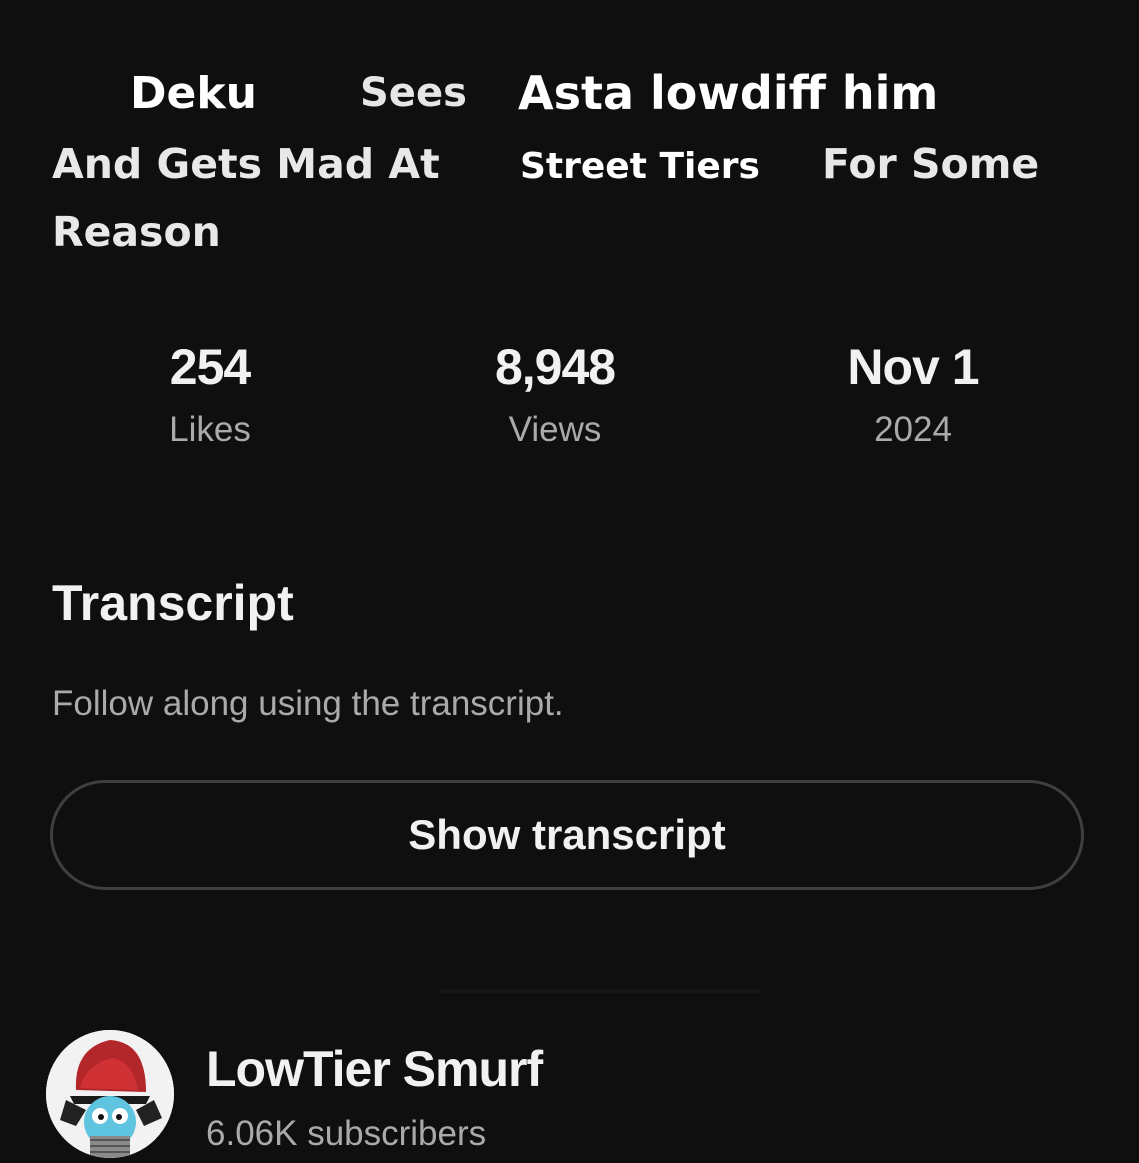  Describe the element at coordinates (566, 1095) in the screenshot. I see `channel-row: LowTier Smurf 6.06K subscribers` at that location.